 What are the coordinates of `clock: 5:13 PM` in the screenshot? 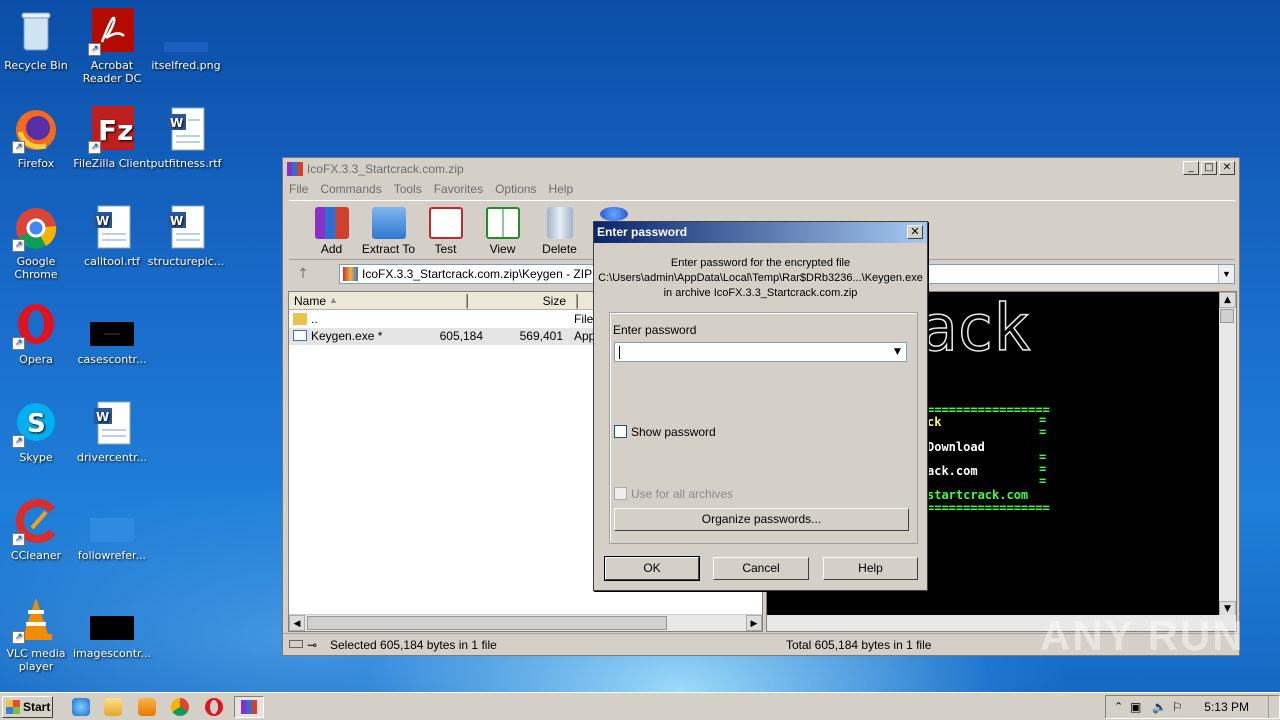 It's located at (1226, 707).